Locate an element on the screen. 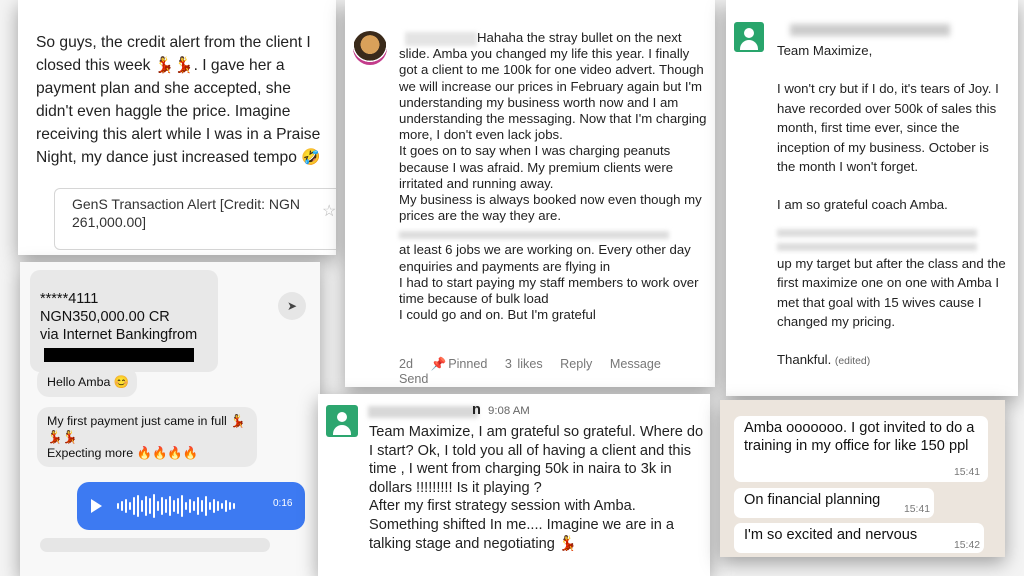 This screenshot has height=576, width=1024. chat-line: Expecting more 🔥🔥🔥🔥 is located at coordinates (123, 453).